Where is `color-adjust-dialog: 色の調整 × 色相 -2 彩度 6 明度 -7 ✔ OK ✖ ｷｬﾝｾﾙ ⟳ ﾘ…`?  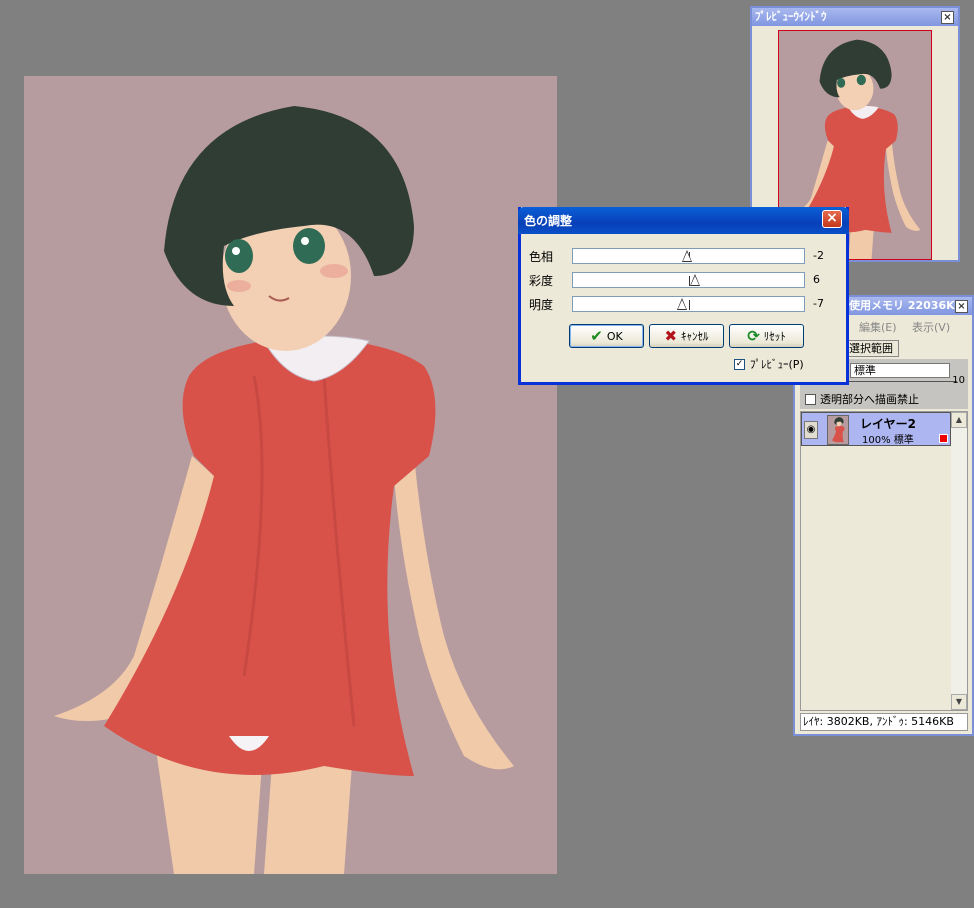 color-adjust-dialog: 色の調整 × 色相 -2 彩度 6 明度 -7 ✔ OK ✖ ｷｬﾝｾﾙ ⟳ ﾘ… is located at coordinates (683, 296).